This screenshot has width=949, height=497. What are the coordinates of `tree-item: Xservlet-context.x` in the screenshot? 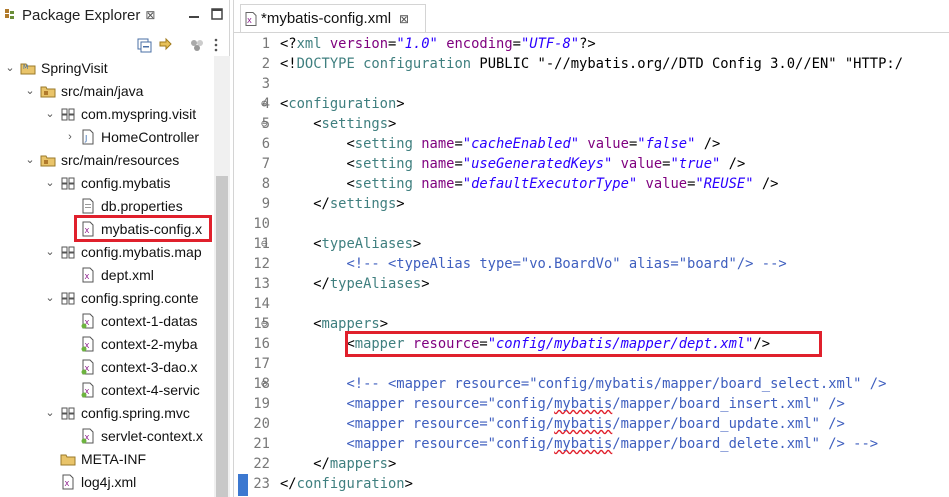 It's located at (107, 435).